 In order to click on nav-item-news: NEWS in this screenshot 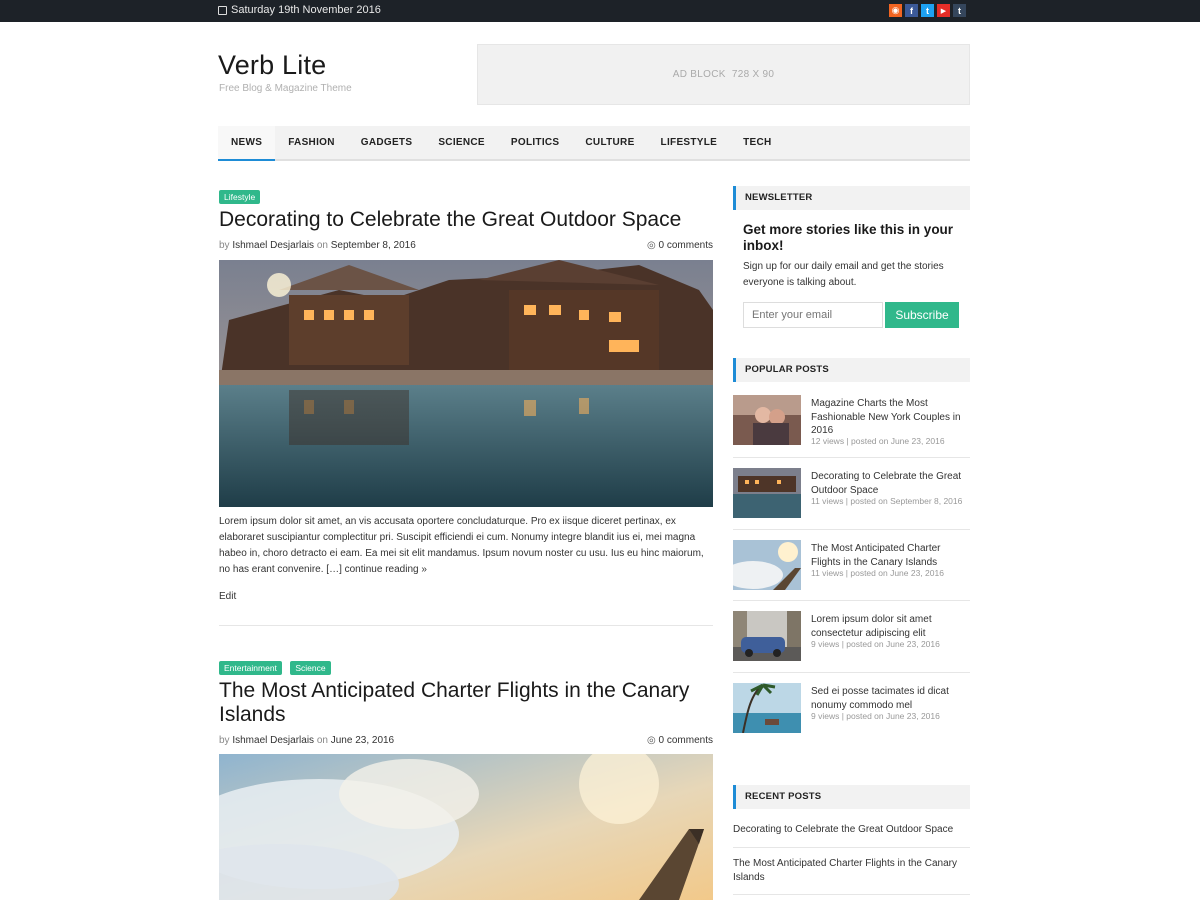, I will do `click(247, 143)`.